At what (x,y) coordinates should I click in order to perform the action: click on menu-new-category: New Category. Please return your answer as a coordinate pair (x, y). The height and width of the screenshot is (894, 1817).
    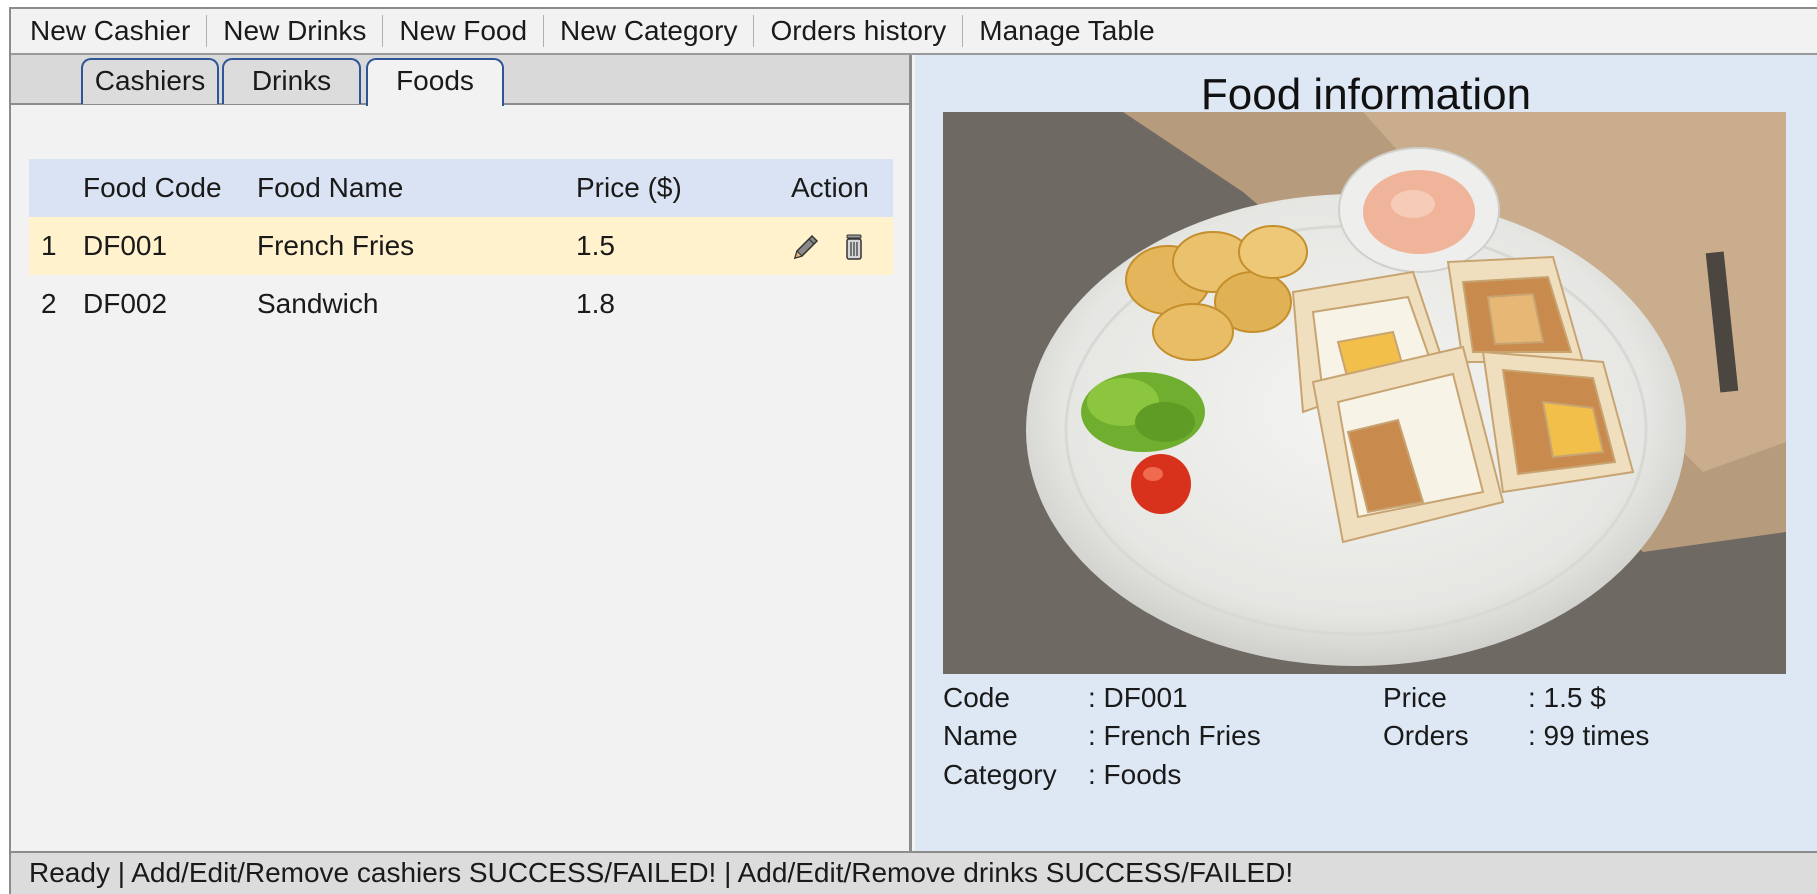
    Looking at the image, I should click on (649, 31).